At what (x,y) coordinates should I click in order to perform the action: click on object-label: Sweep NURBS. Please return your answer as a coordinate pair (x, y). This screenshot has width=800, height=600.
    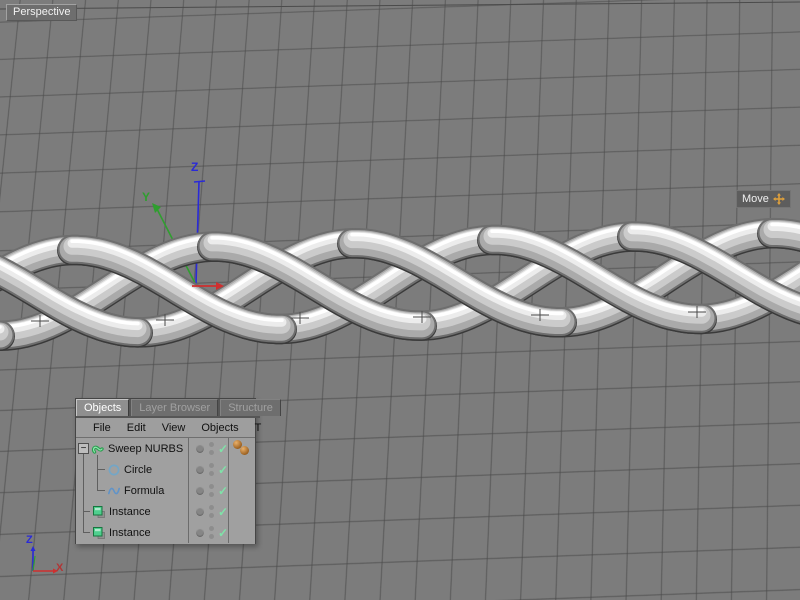
    Looking at the image, I should click on (146, 448).